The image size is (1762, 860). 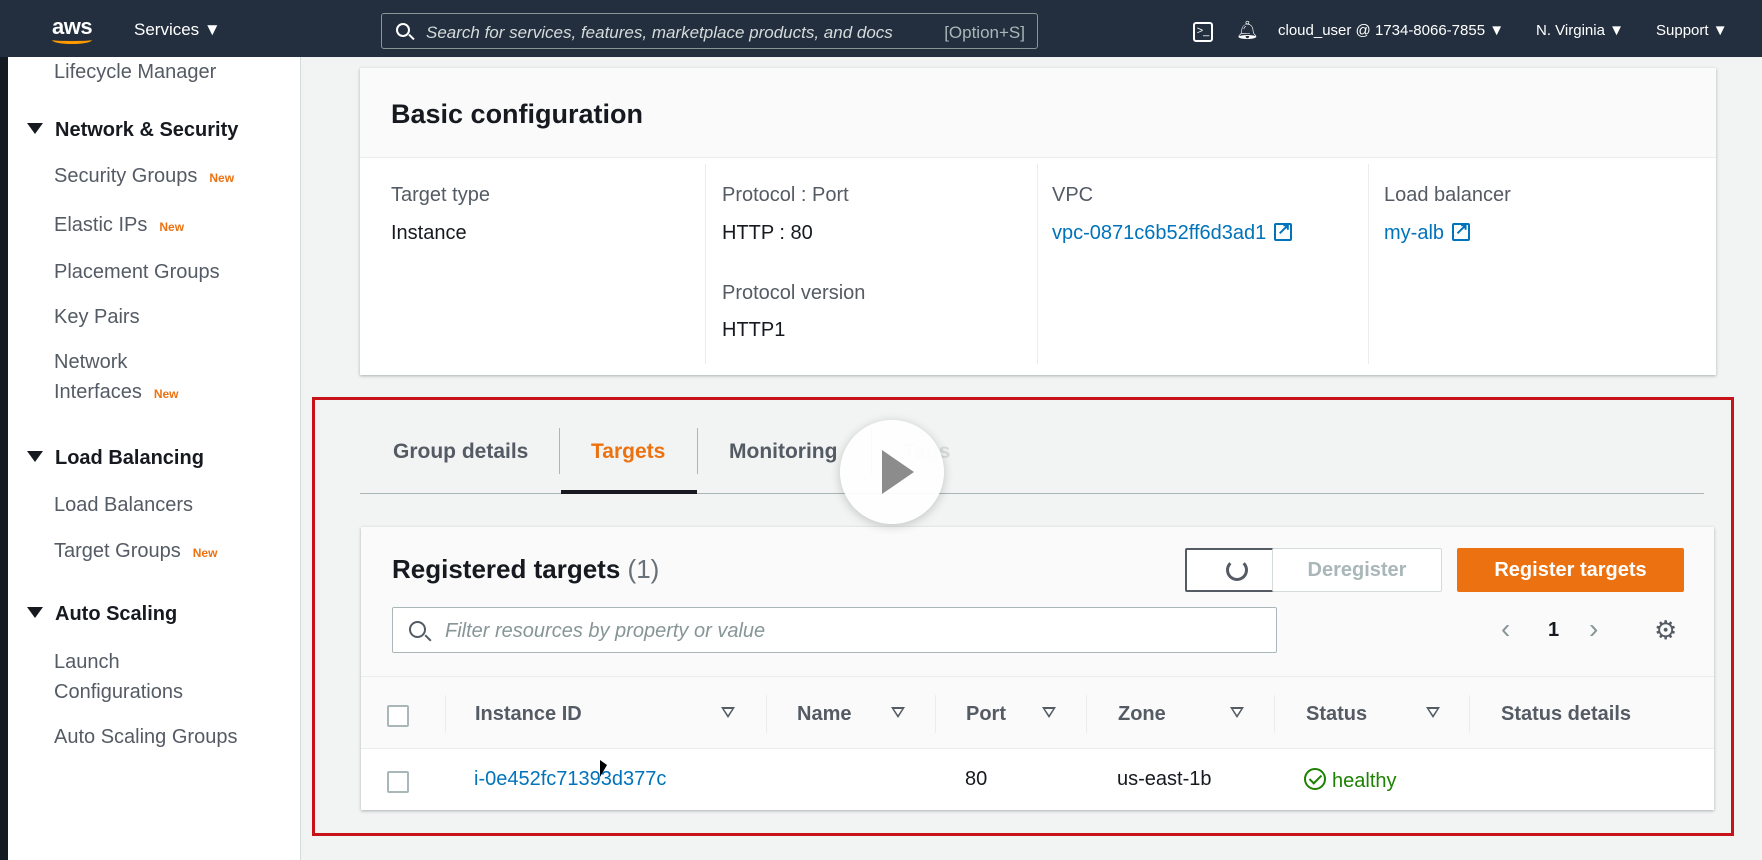 I want to click on tab-monitoring: Monitoring, so click(x=783, y=452).